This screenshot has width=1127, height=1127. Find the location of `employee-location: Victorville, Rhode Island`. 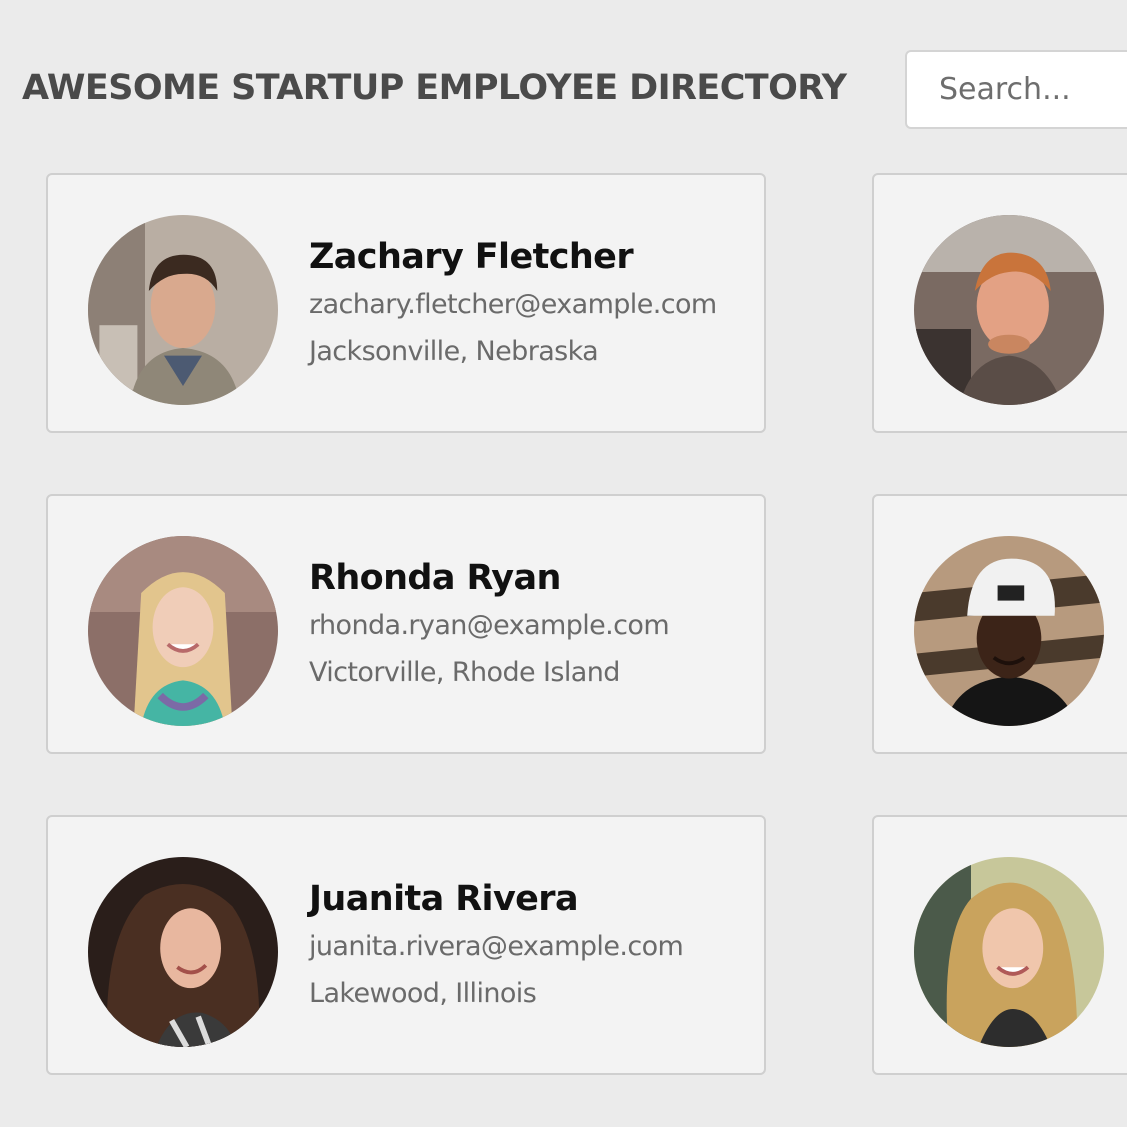

employee-location: Victorville, Rhode Island is located at coordinates (464, 672).